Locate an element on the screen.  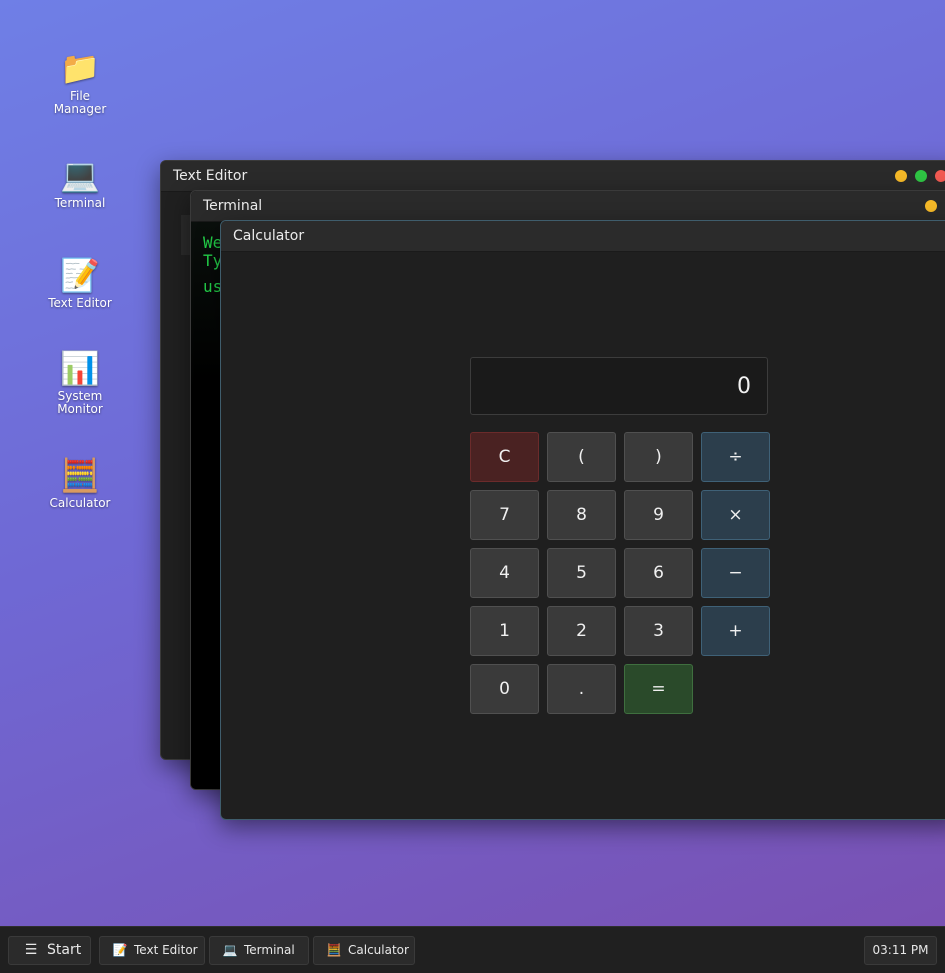
desktop-icon-calculator: 🧮 Calculator is located at coordinates (80, 482).